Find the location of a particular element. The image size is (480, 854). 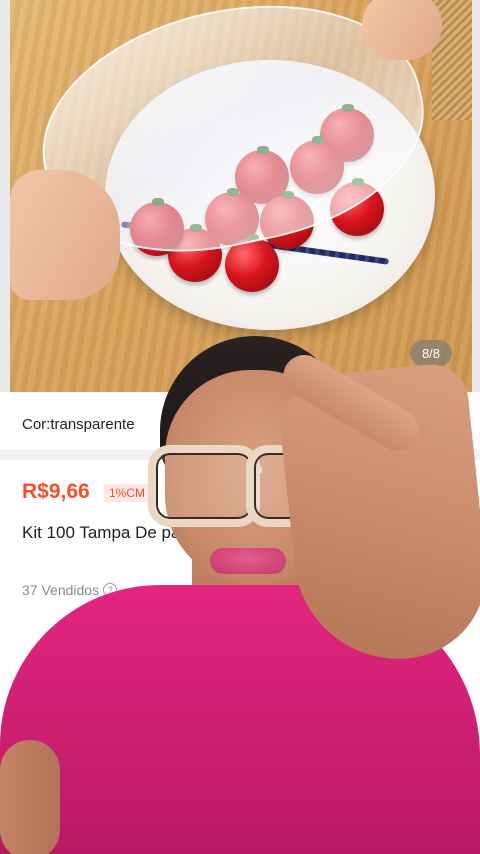

increment-button: + is located at coordinates (448, 425).